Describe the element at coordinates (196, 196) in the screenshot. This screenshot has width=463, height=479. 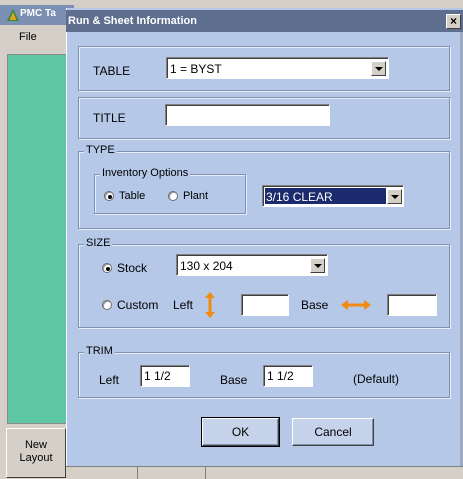
I see `radio-plant-label: Plant` at that location.